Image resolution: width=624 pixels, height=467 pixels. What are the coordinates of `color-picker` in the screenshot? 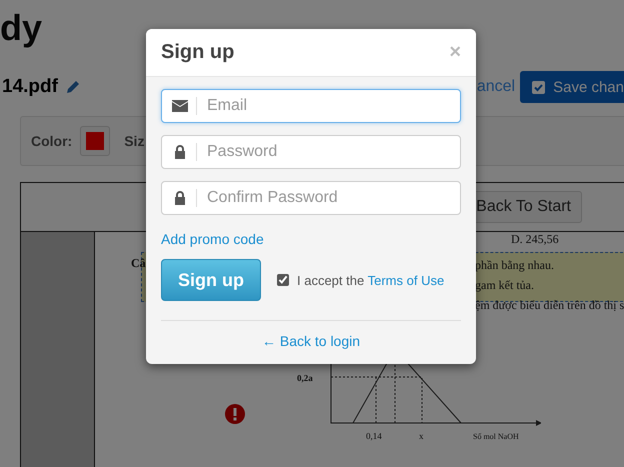 It's located at (95, 141).